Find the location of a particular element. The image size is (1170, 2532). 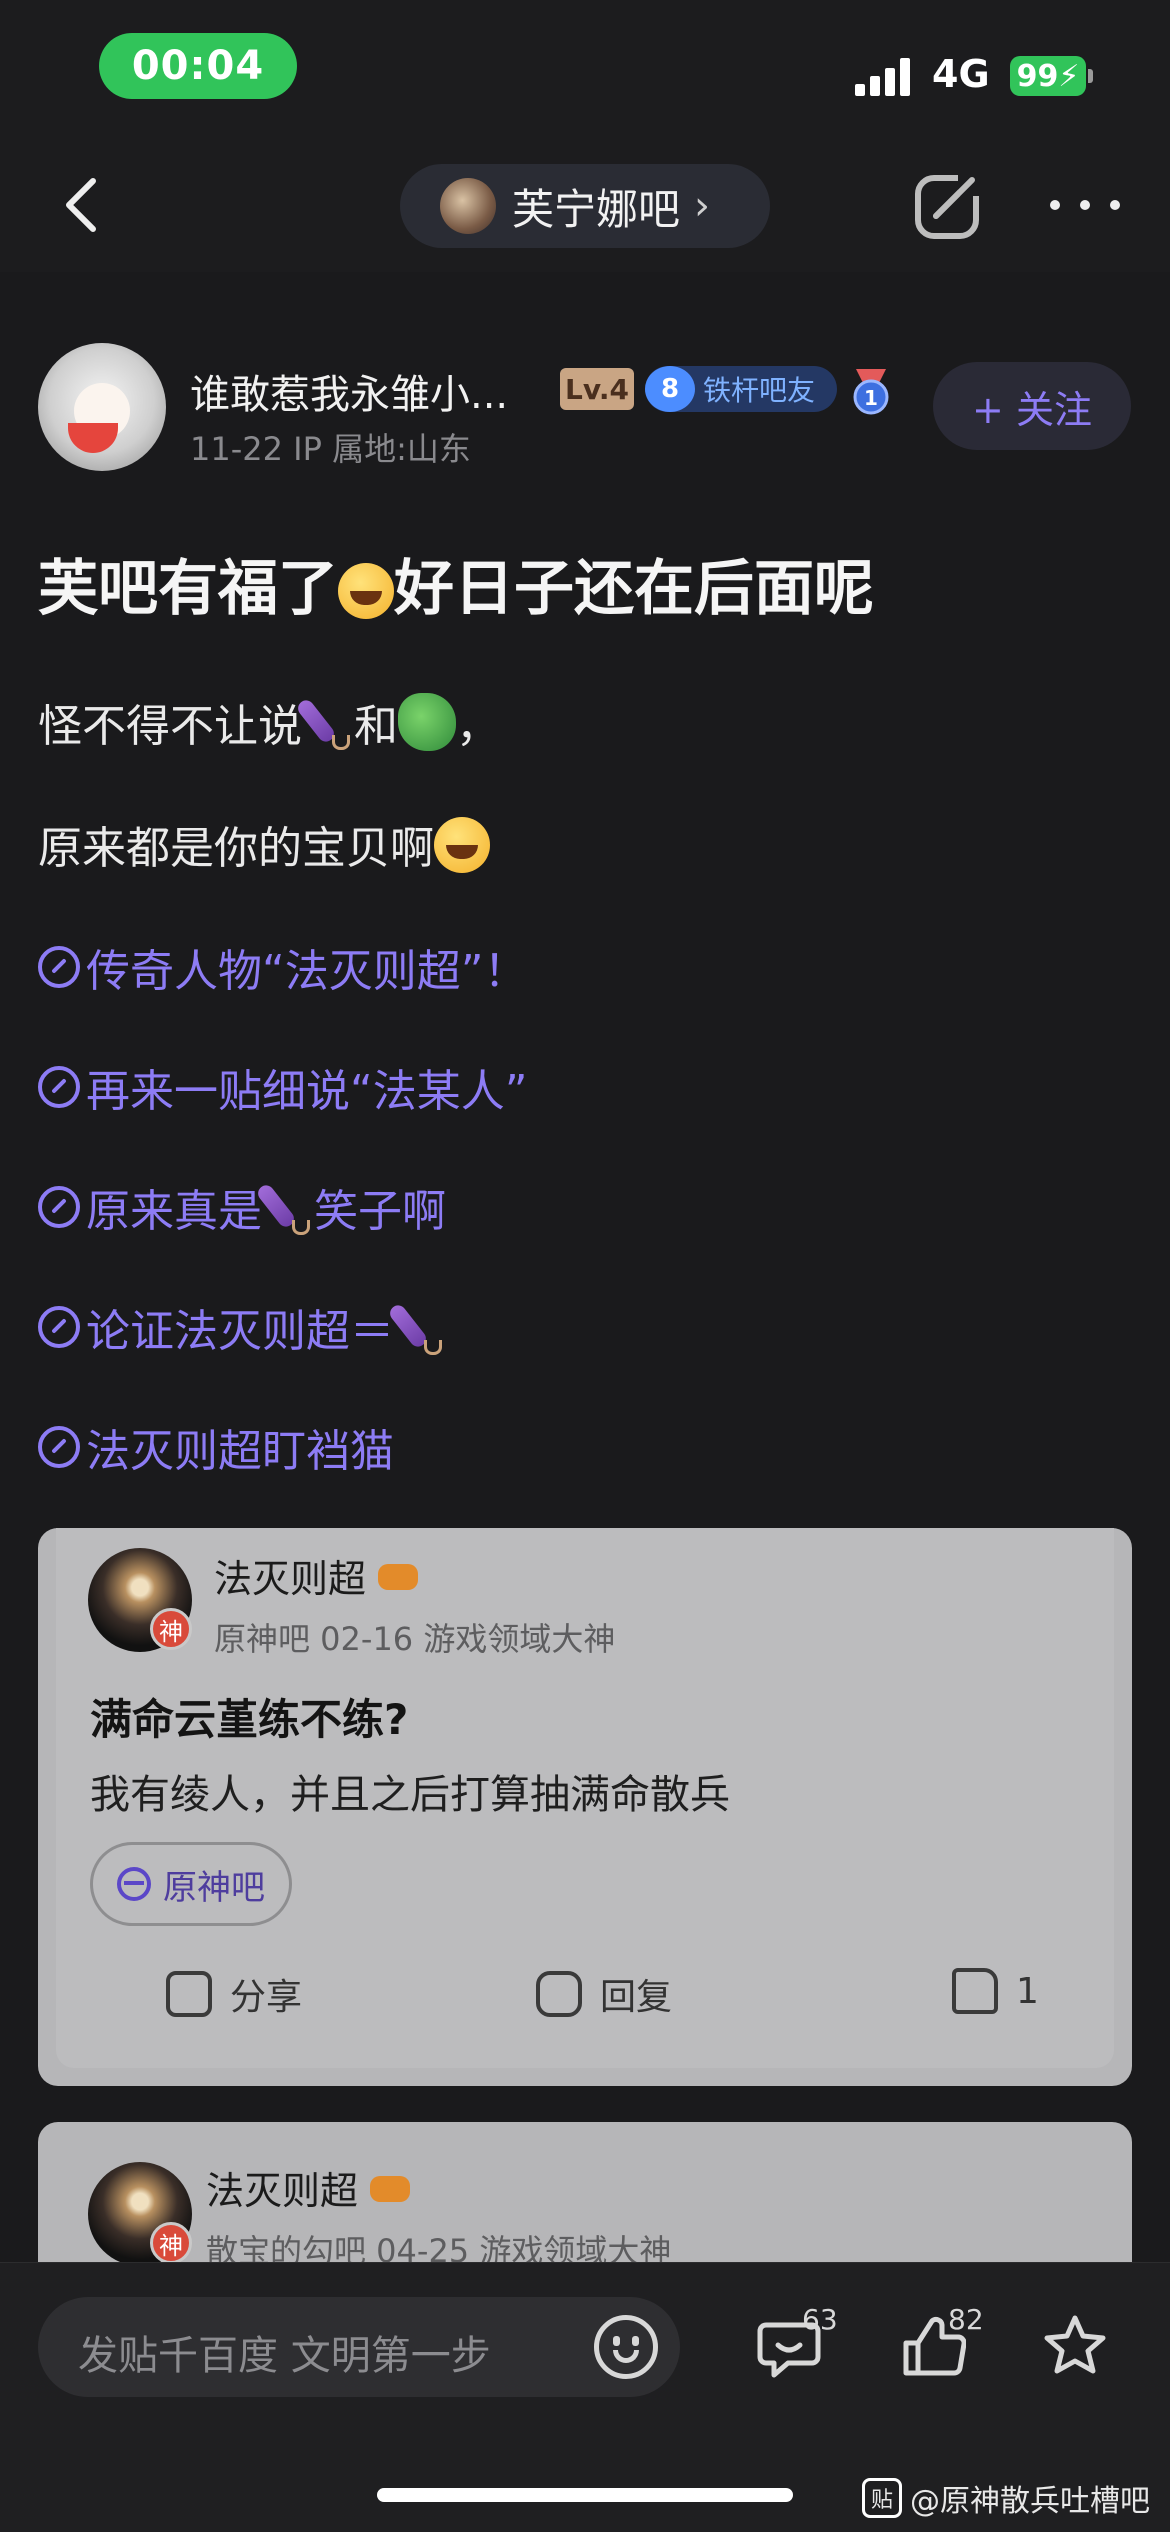

card-body: 我有绫人，并且之后打算抽满命散兵 is located at coordinates (410, 1795).